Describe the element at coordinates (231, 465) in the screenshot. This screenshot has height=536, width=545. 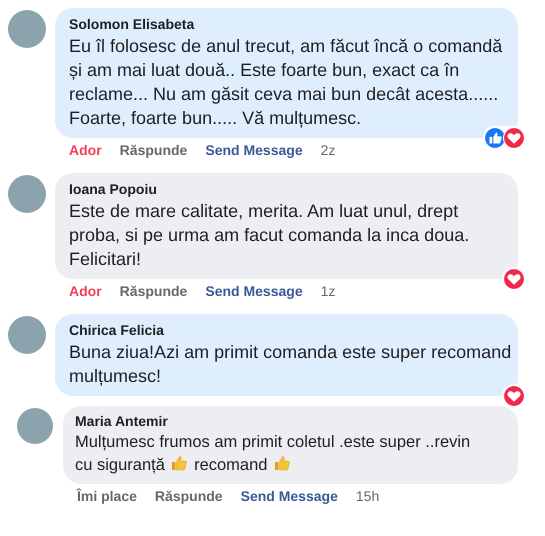
I see `comment-text: recomand` at that location.